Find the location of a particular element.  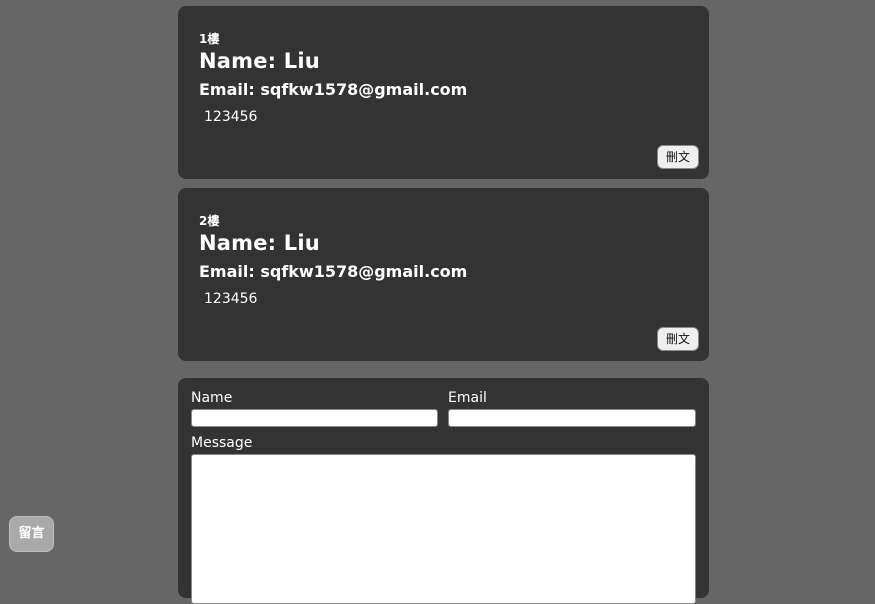

email-input is located at coordinates (572, 418).